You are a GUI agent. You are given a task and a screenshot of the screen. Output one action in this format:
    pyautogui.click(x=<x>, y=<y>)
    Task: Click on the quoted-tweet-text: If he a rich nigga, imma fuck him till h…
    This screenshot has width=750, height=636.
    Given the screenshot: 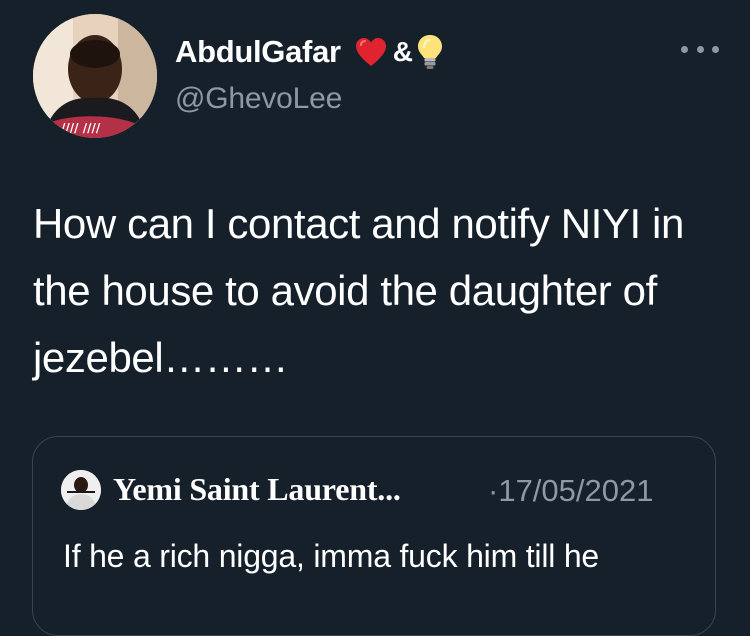 What is the action you would take?
    pyautogui.click(x=331, y=556)
    